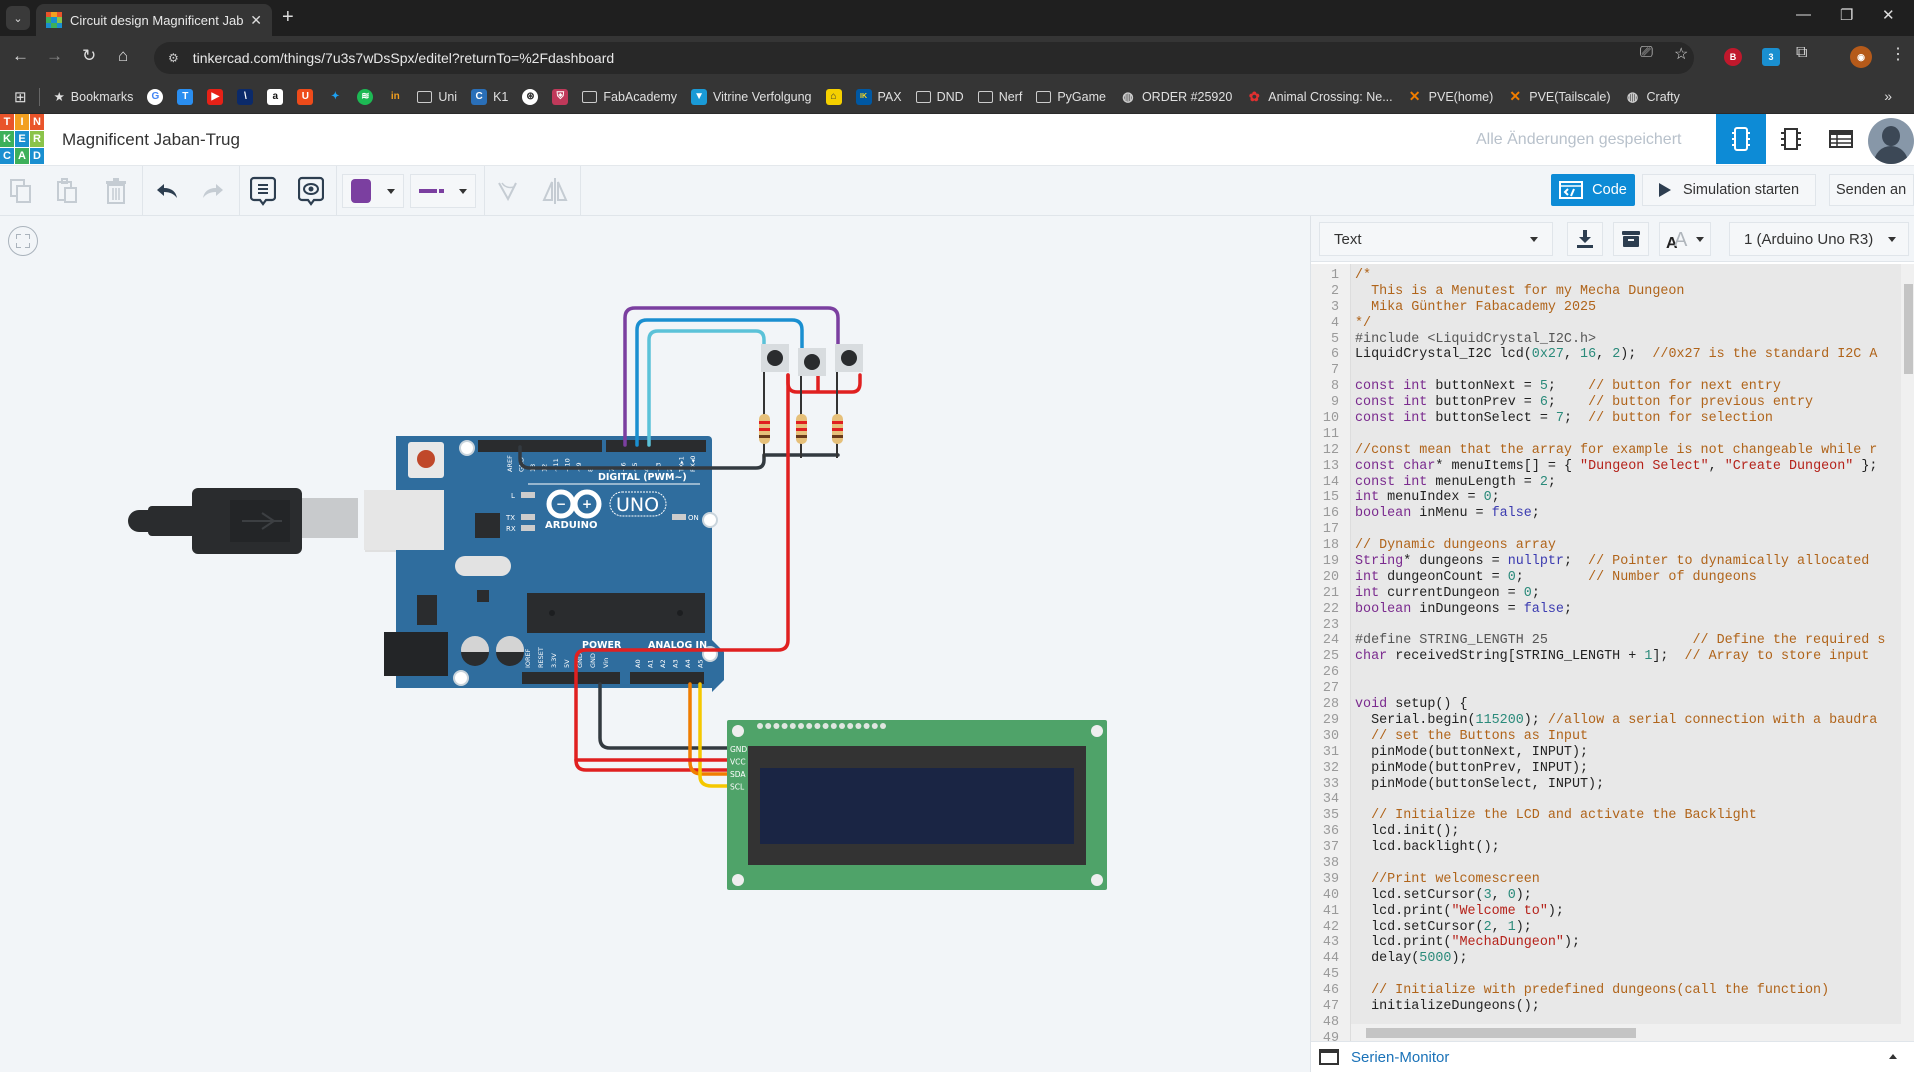  I want to click on code-mode-dropdown: Text, so click(1436, 239).